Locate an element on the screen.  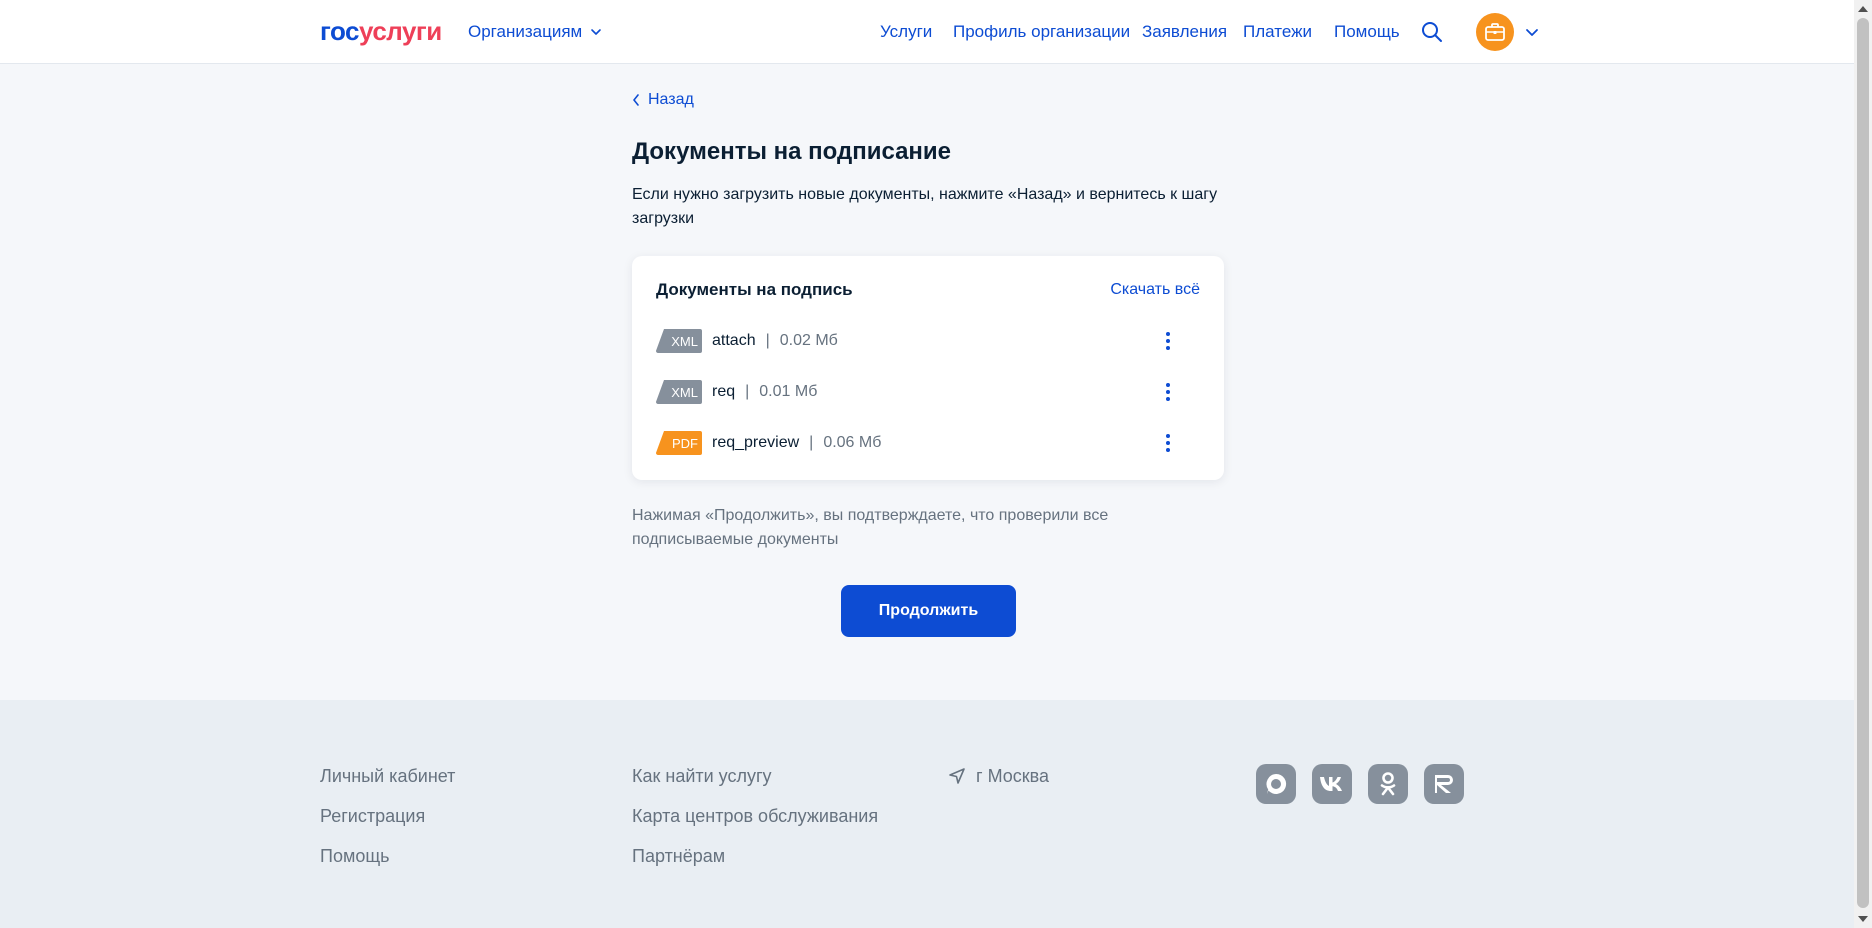
footer-link-find-service: Как найти услугу is located at coordinates (702, 776).